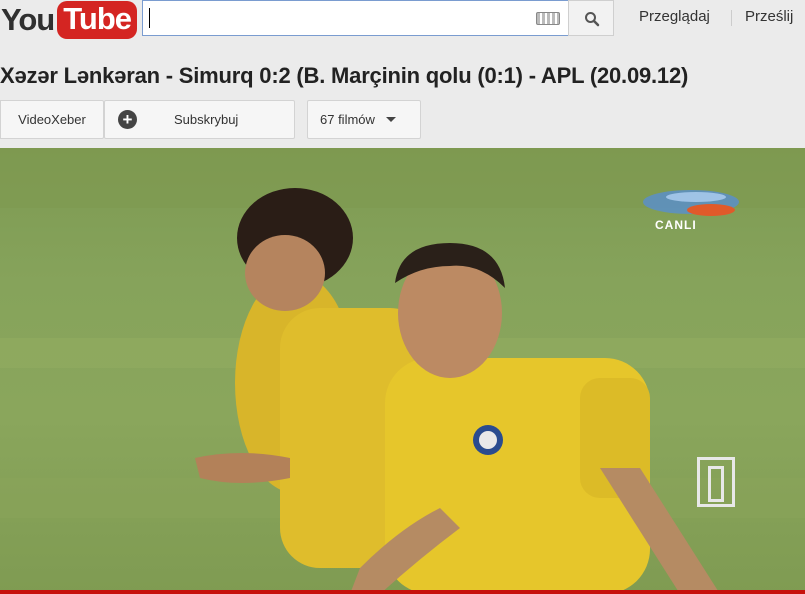 This screenshot has width=805, height=594. I want to click on videos-count-dropdown: 67 filmów, so click(364, 119).